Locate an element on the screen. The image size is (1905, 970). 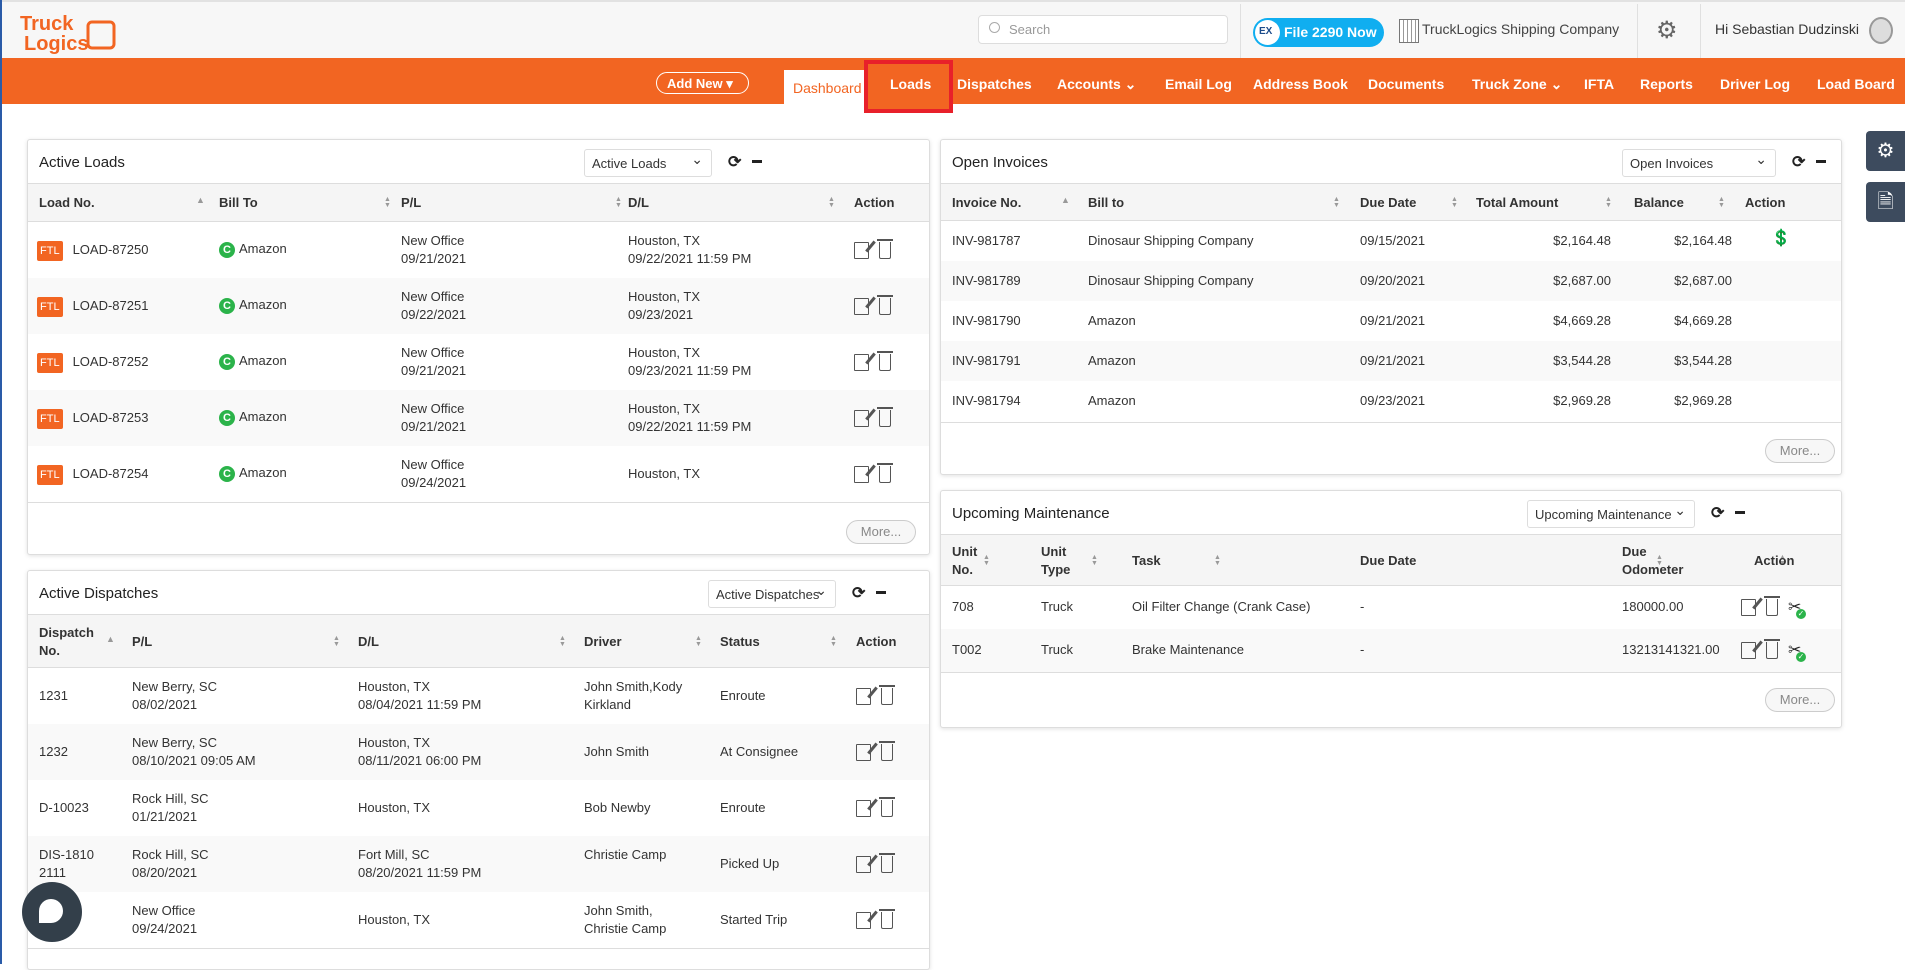
nav-item-accounts: Accounts ⌄ is located at coordinates (1096, 84).